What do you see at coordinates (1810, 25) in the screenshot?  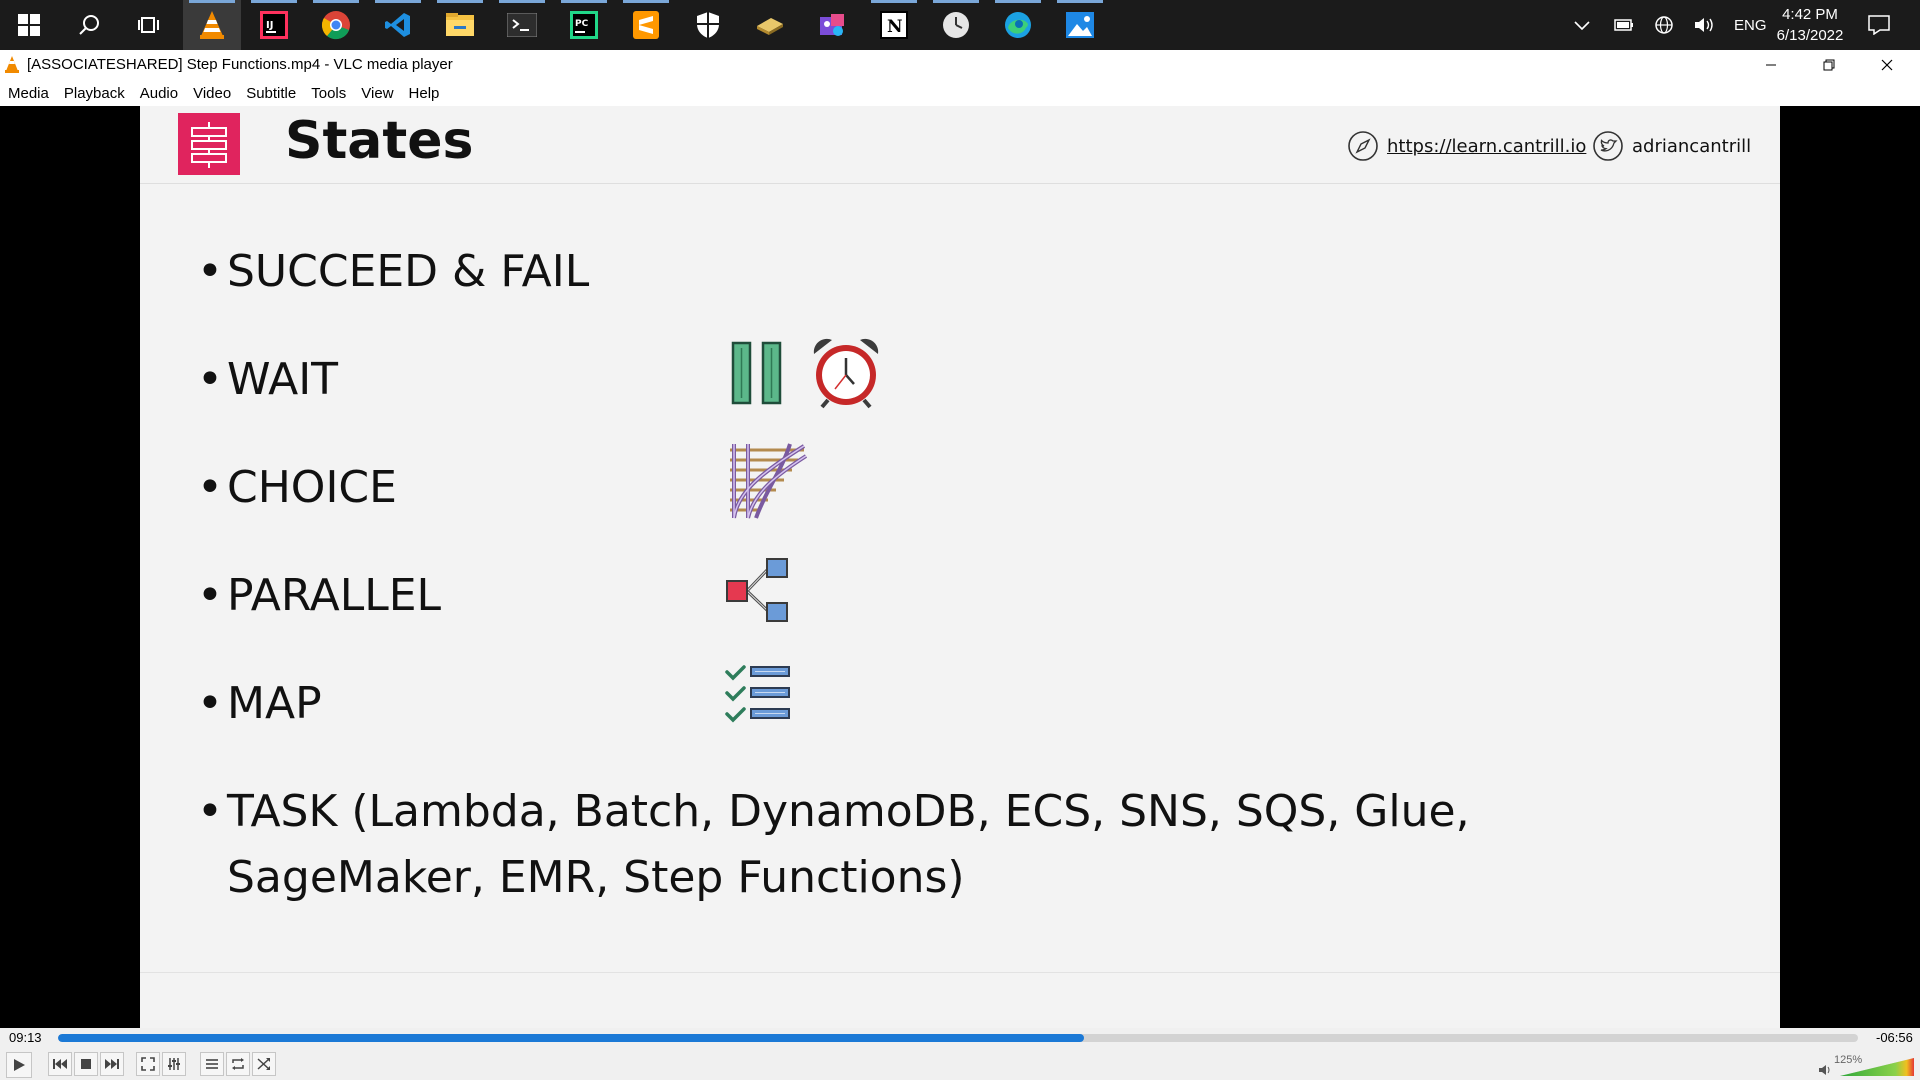 I see `taskbar-clock: 4:42 PM 6/13/2022` at bounding box center [1810, 25].